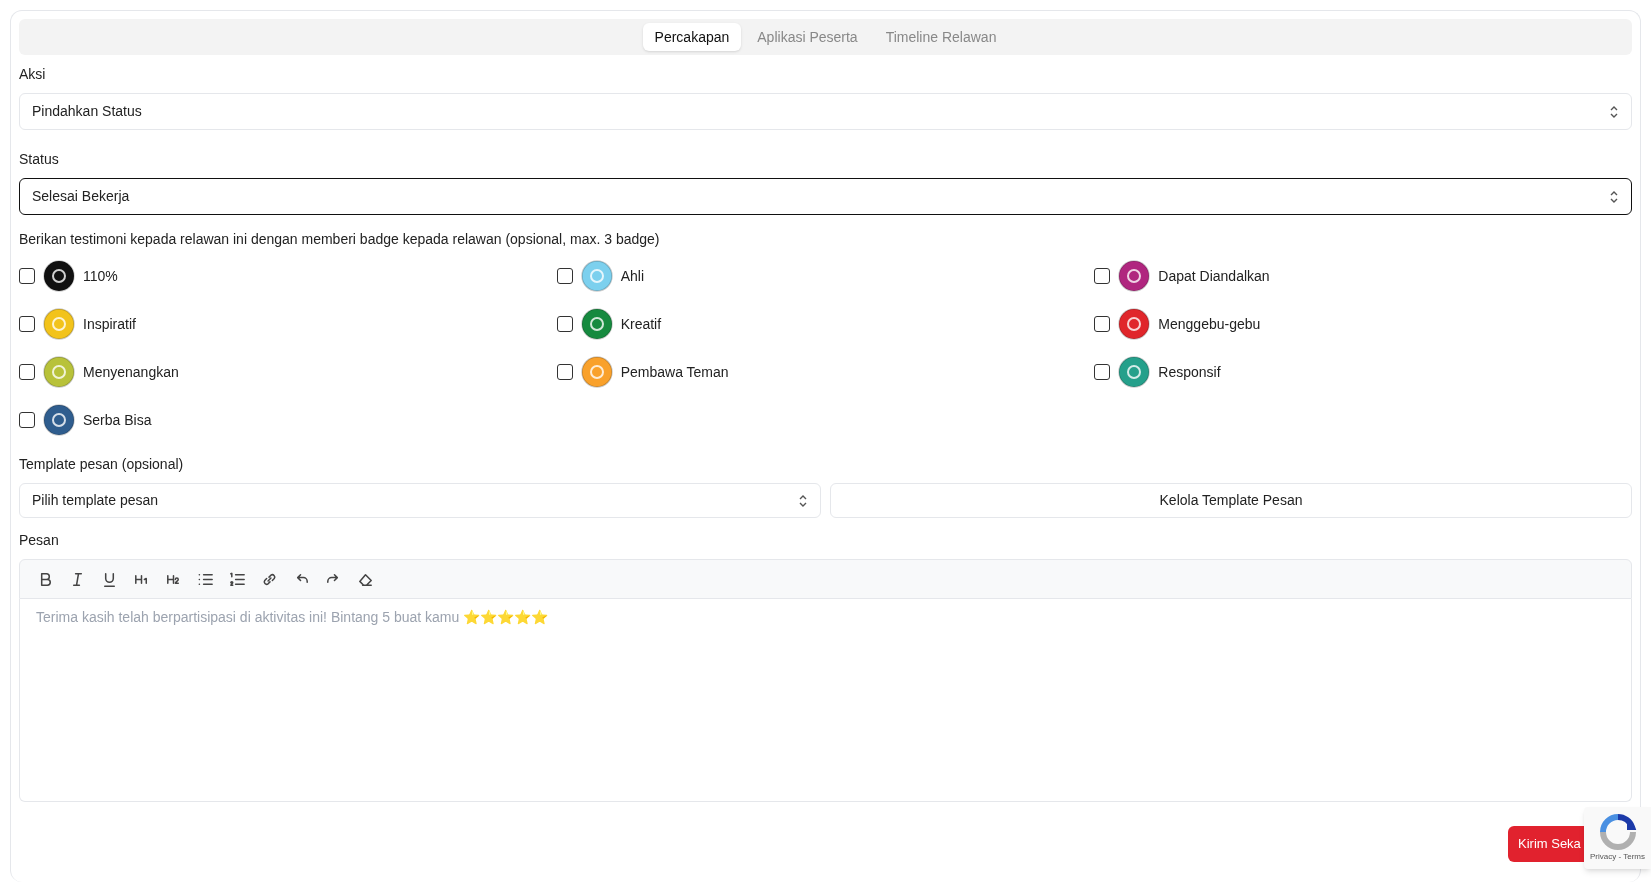 The height and width of the screenshot is (882, 1651). I want to click on section-label: Berikan testimoni kepada relawan ini dengan memberi badge kepada relawan (opsional, max. 3 badge), so click(340, 239).